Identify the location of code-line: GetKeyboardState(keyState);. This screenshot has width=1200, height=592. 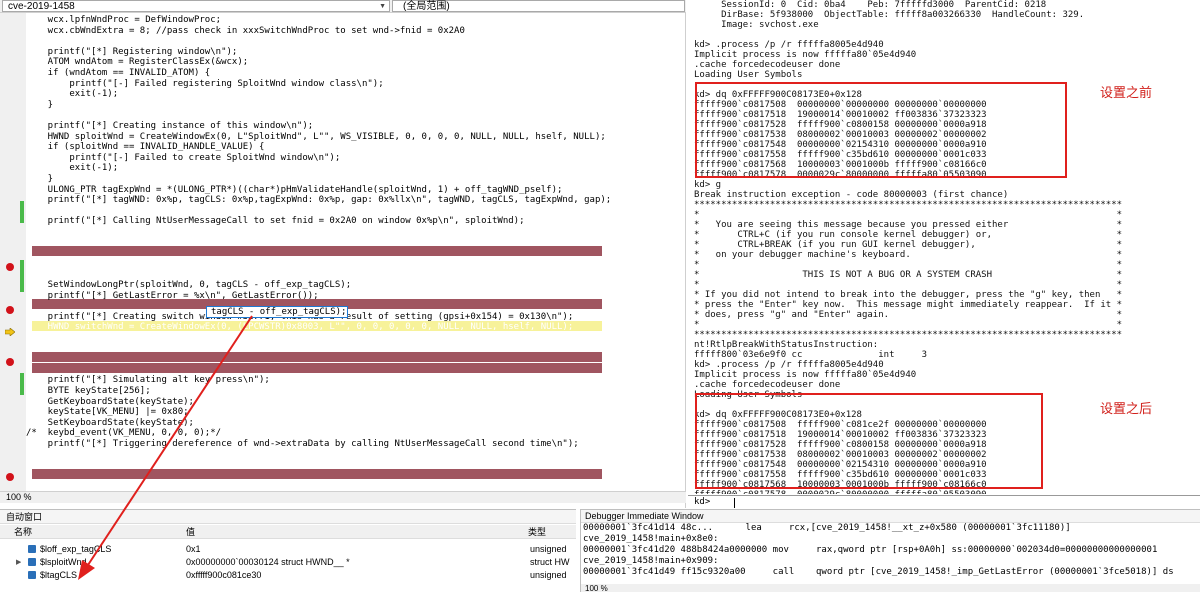
(110, 401).